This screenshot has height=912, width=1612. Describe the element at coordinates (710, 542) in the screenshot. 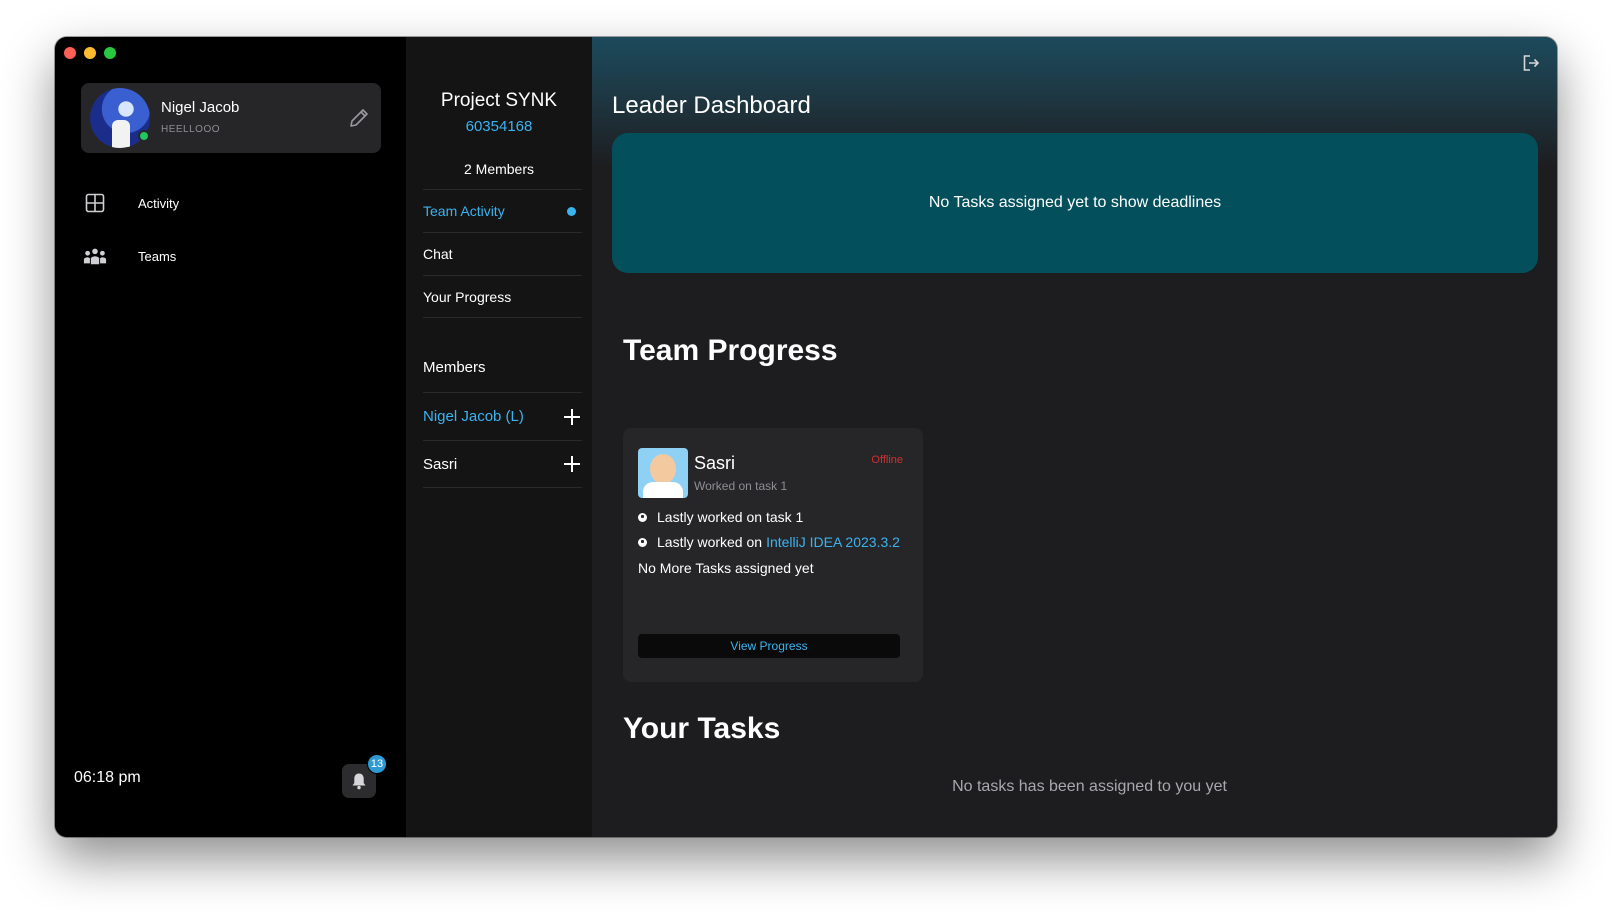

I see `last-app-prefix: Lastly worked on` at that location.